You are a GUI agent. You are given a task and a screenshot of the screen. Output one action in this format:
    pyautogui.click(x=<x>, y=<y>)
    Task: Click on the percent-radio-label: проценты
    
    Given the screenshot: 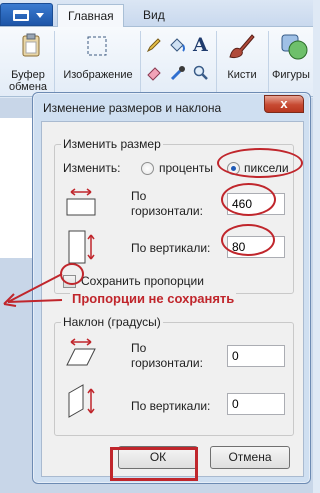 What is the action you would take?
    pyautogui.click(x=186, y=168)
    